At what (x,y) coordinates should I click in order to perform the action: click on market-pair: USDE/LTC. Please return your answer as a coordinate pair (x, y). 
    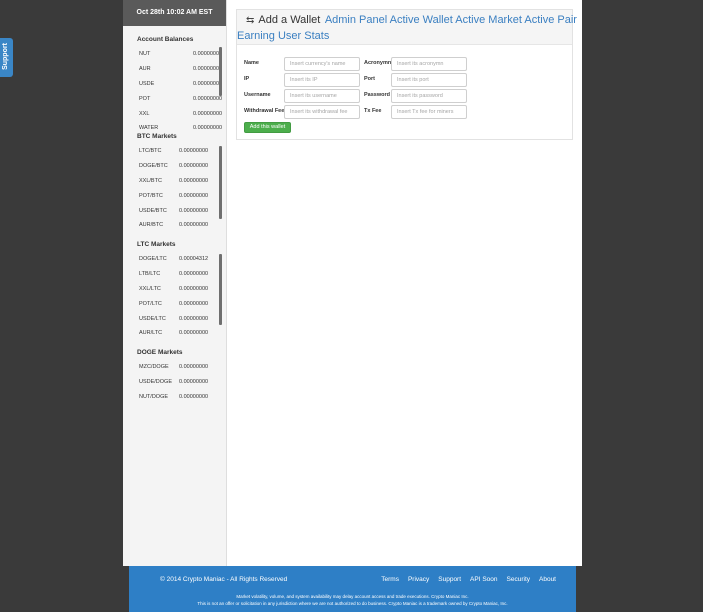
    Looking at the image, I should click on (152, 318).